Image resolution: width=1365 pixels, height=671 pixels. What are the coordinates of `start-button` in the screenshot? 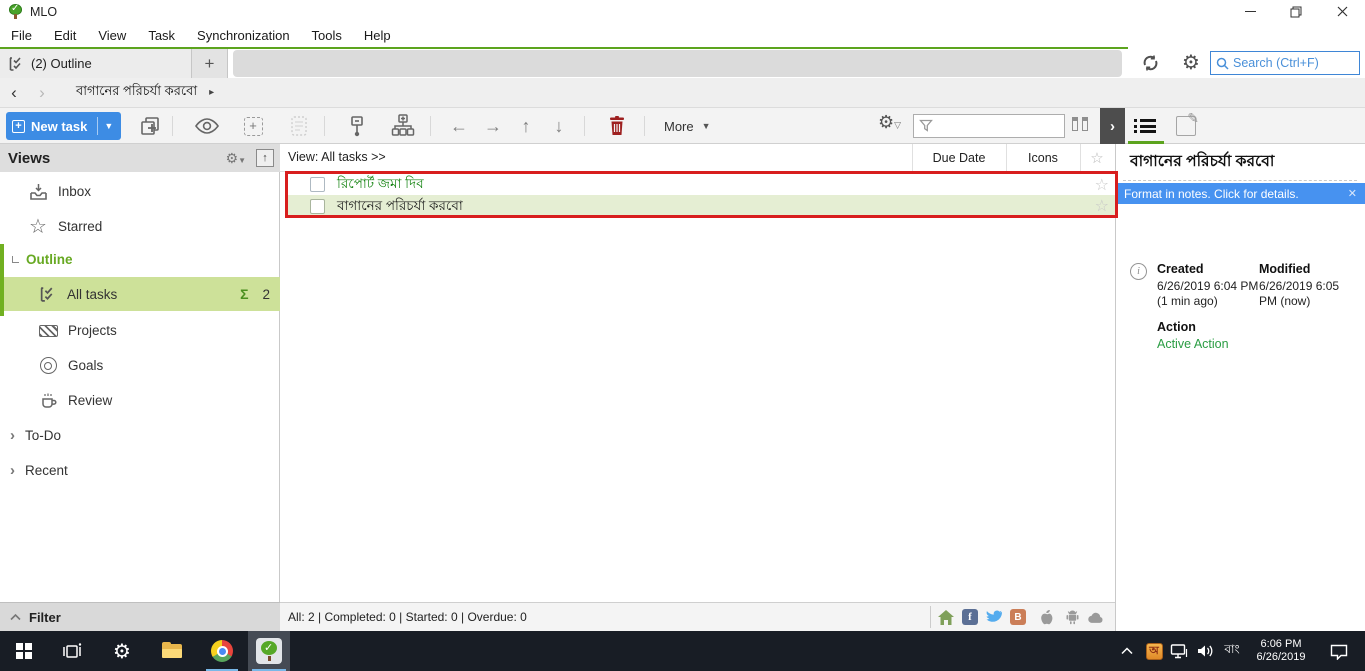 It's located at (24, 651).